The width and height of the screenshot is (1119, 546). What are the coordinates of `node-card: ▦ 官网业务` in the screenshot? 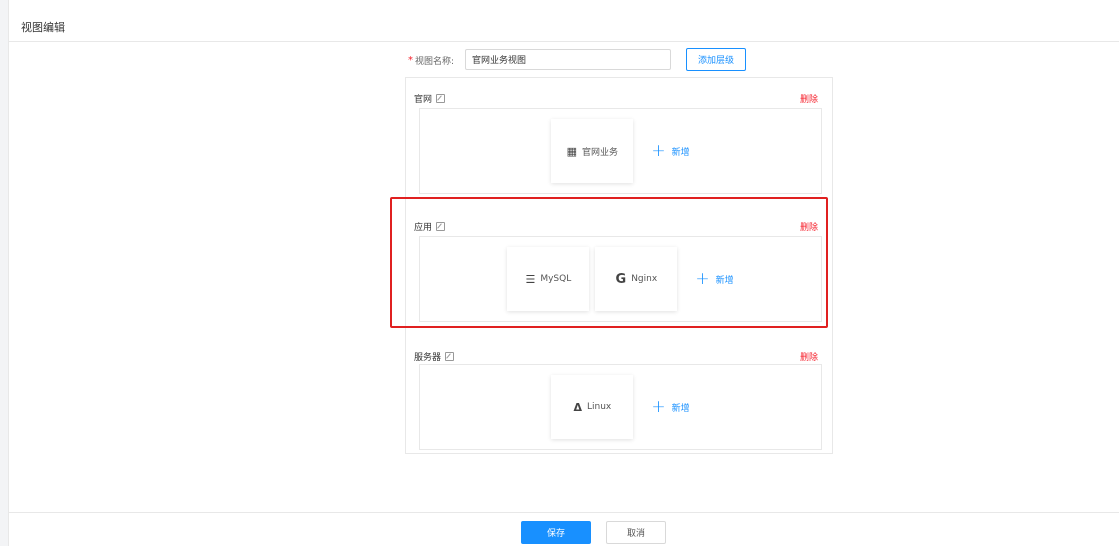 It's located at (592, 151).